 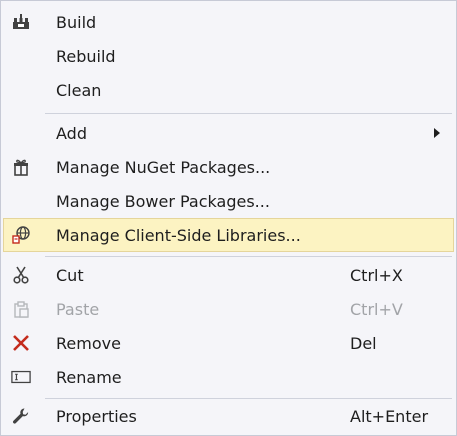 I want to click on wrench-icon, so click(x=21, y=416).